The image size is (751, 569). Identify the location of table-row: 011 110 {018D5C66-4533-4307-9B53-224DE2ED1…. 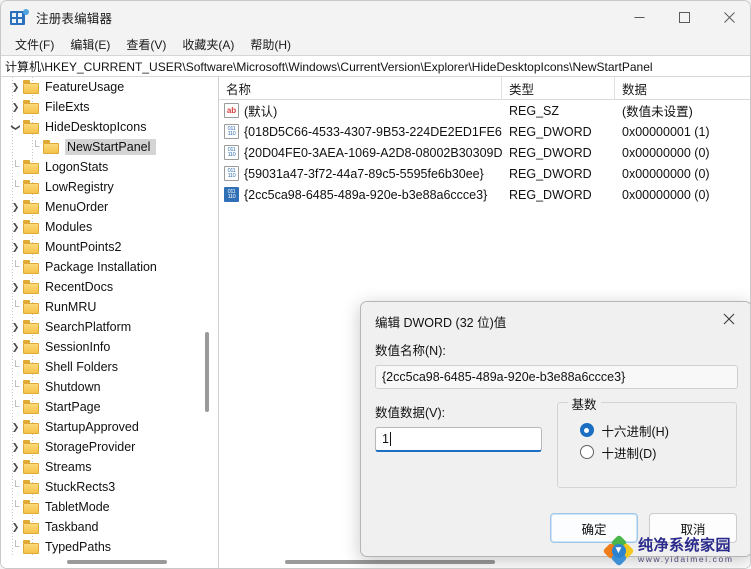
(484, 131).